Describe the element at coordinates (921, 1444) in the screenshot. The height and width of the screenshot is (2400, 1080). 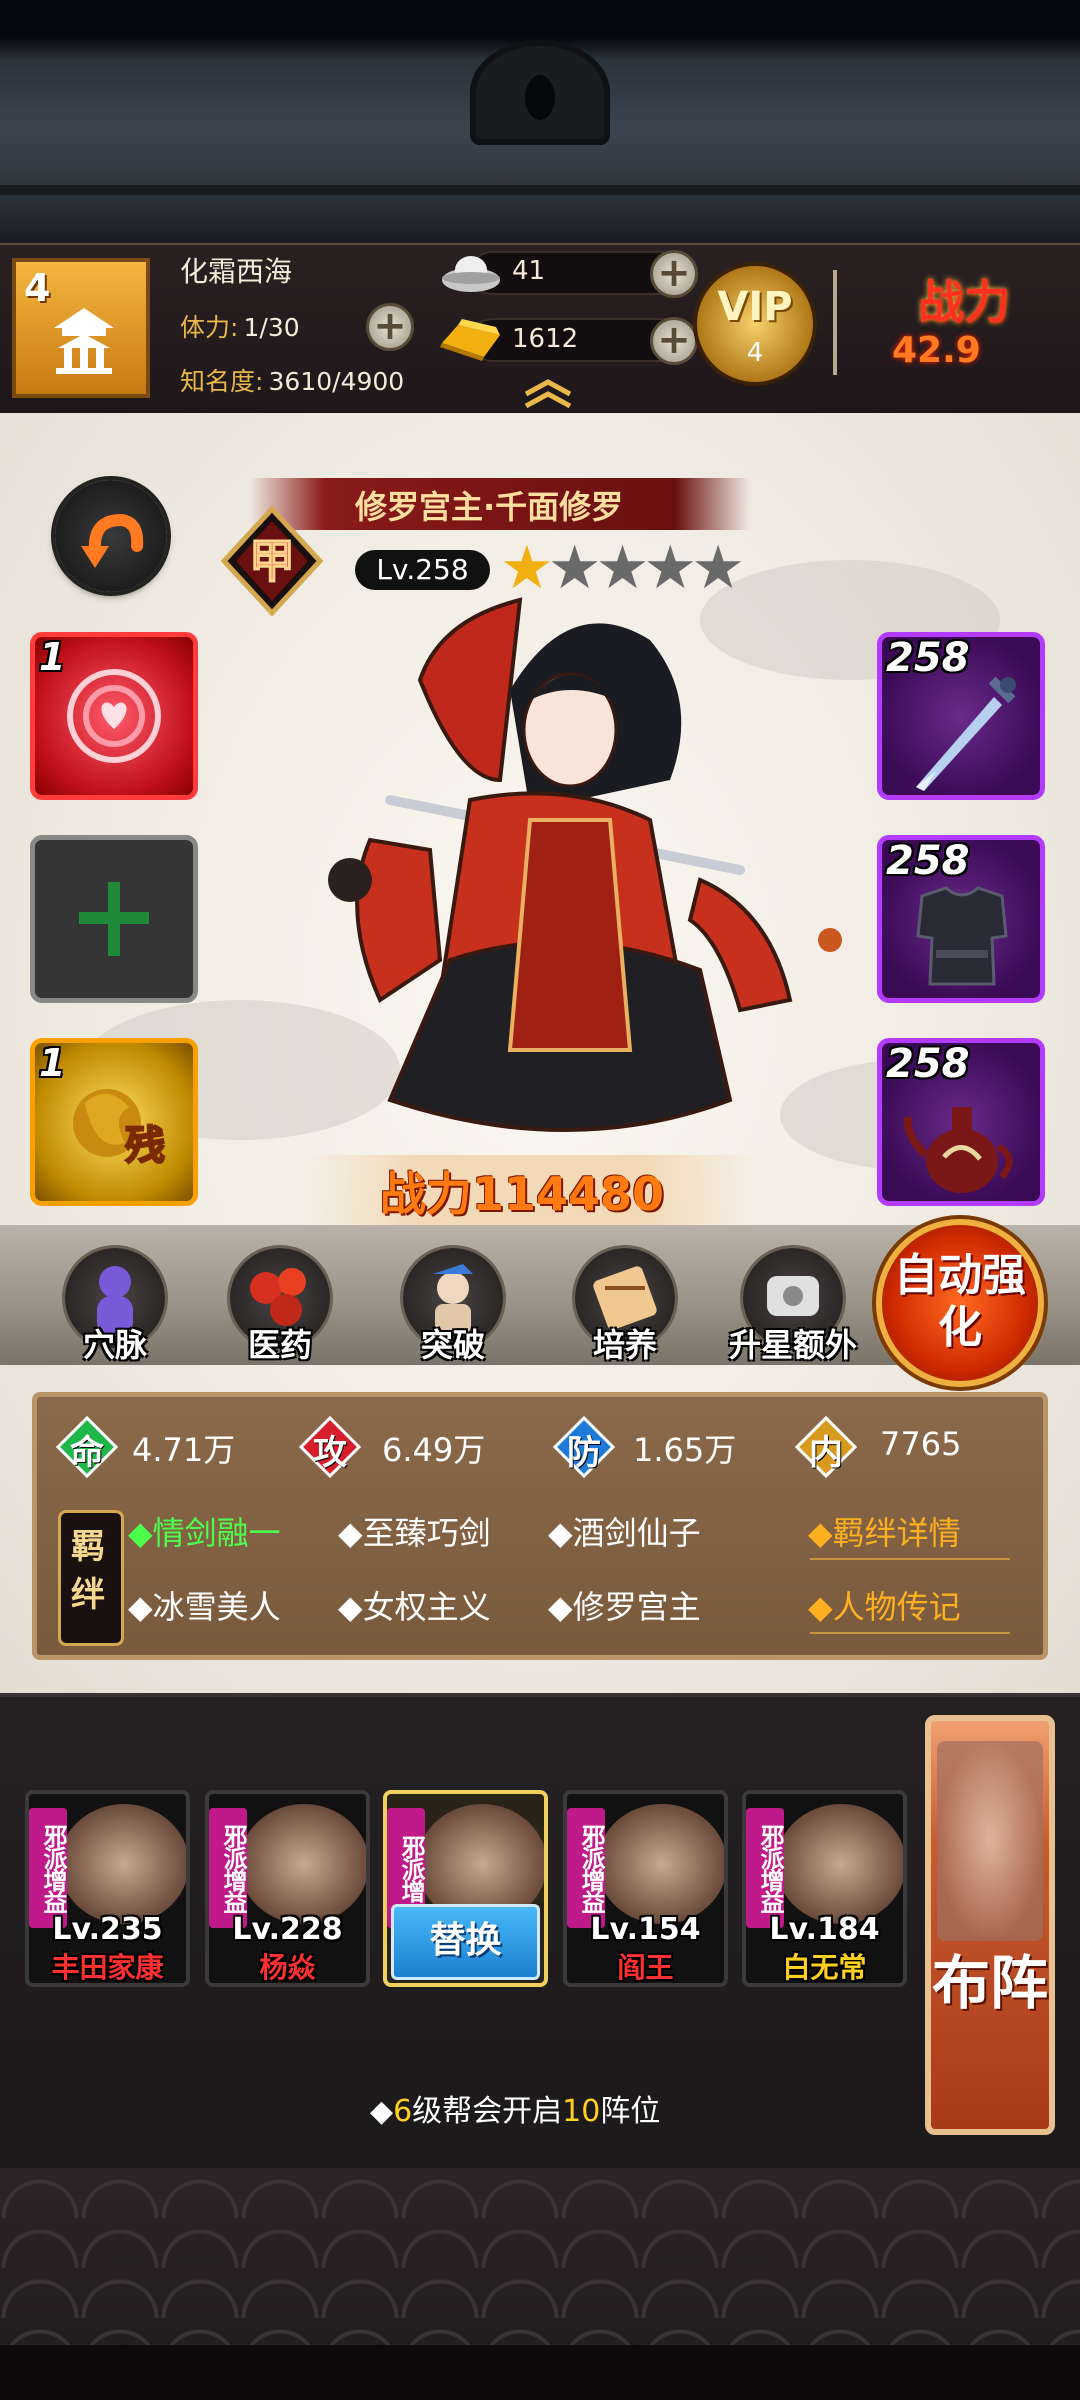
I see `internal-value: 7765` at that location.